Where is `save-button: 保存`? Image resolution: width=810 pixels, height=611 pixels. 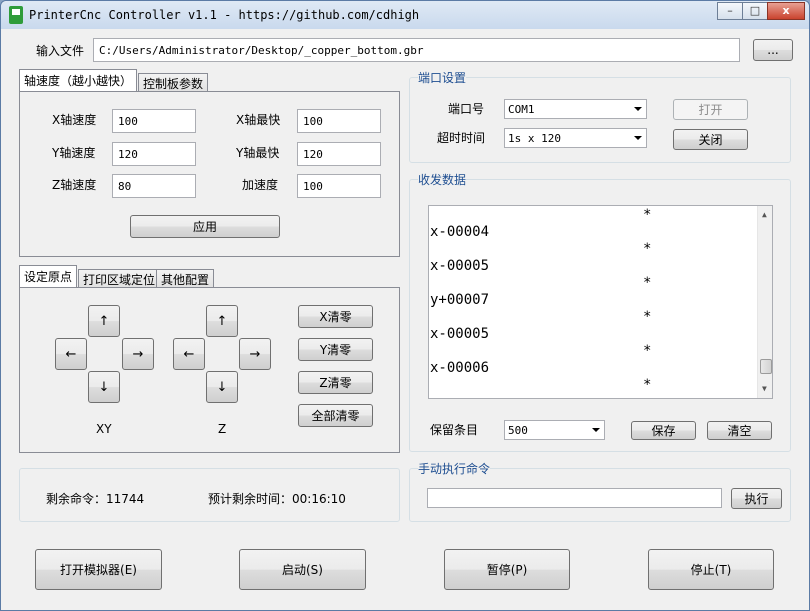 save-button: 保存 is located at coordinates (663, 430).